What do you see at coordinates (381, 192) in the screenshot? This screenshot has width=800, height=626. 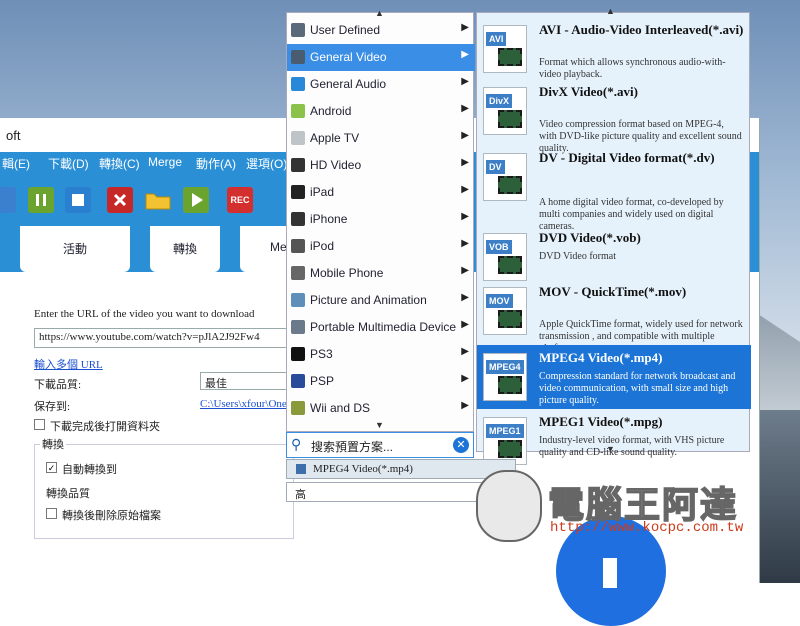 I see `category-item: iPad ▶` at bounding box center [381, 192].